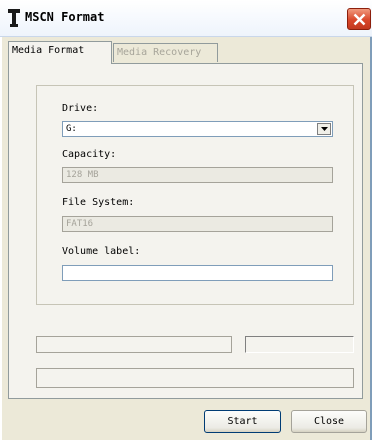 The width and height of the screenshot is (372, 440). I want to click on close-window-button, so click(359, 19).